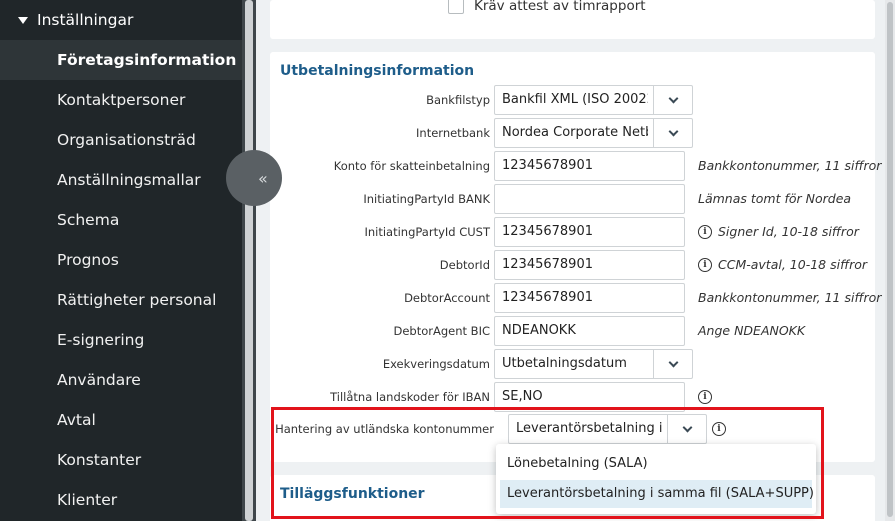 The width and height of the screenshot is (895, 521). I want to click on foreign-accounts-label: Hantering av utländska kontonummer, so click(384, 429).